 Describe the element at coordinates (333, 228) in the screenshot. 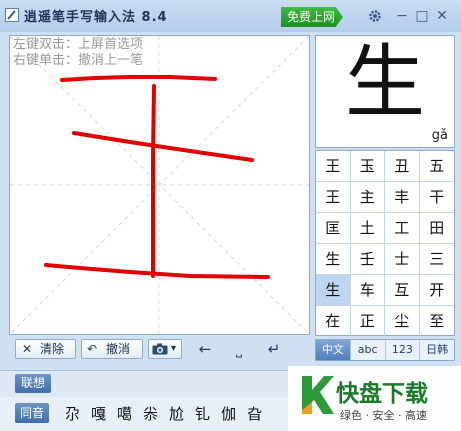

I see `candidate-cell: 匡` at that location.